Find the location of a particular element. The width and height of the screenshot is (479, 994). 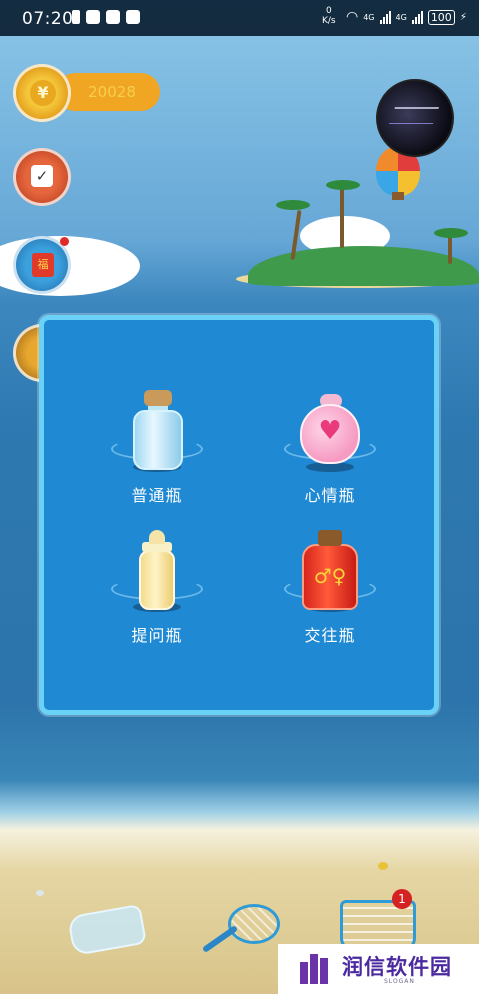

watermark-slogan: SLOGAN is located at coordinates (399, 981).